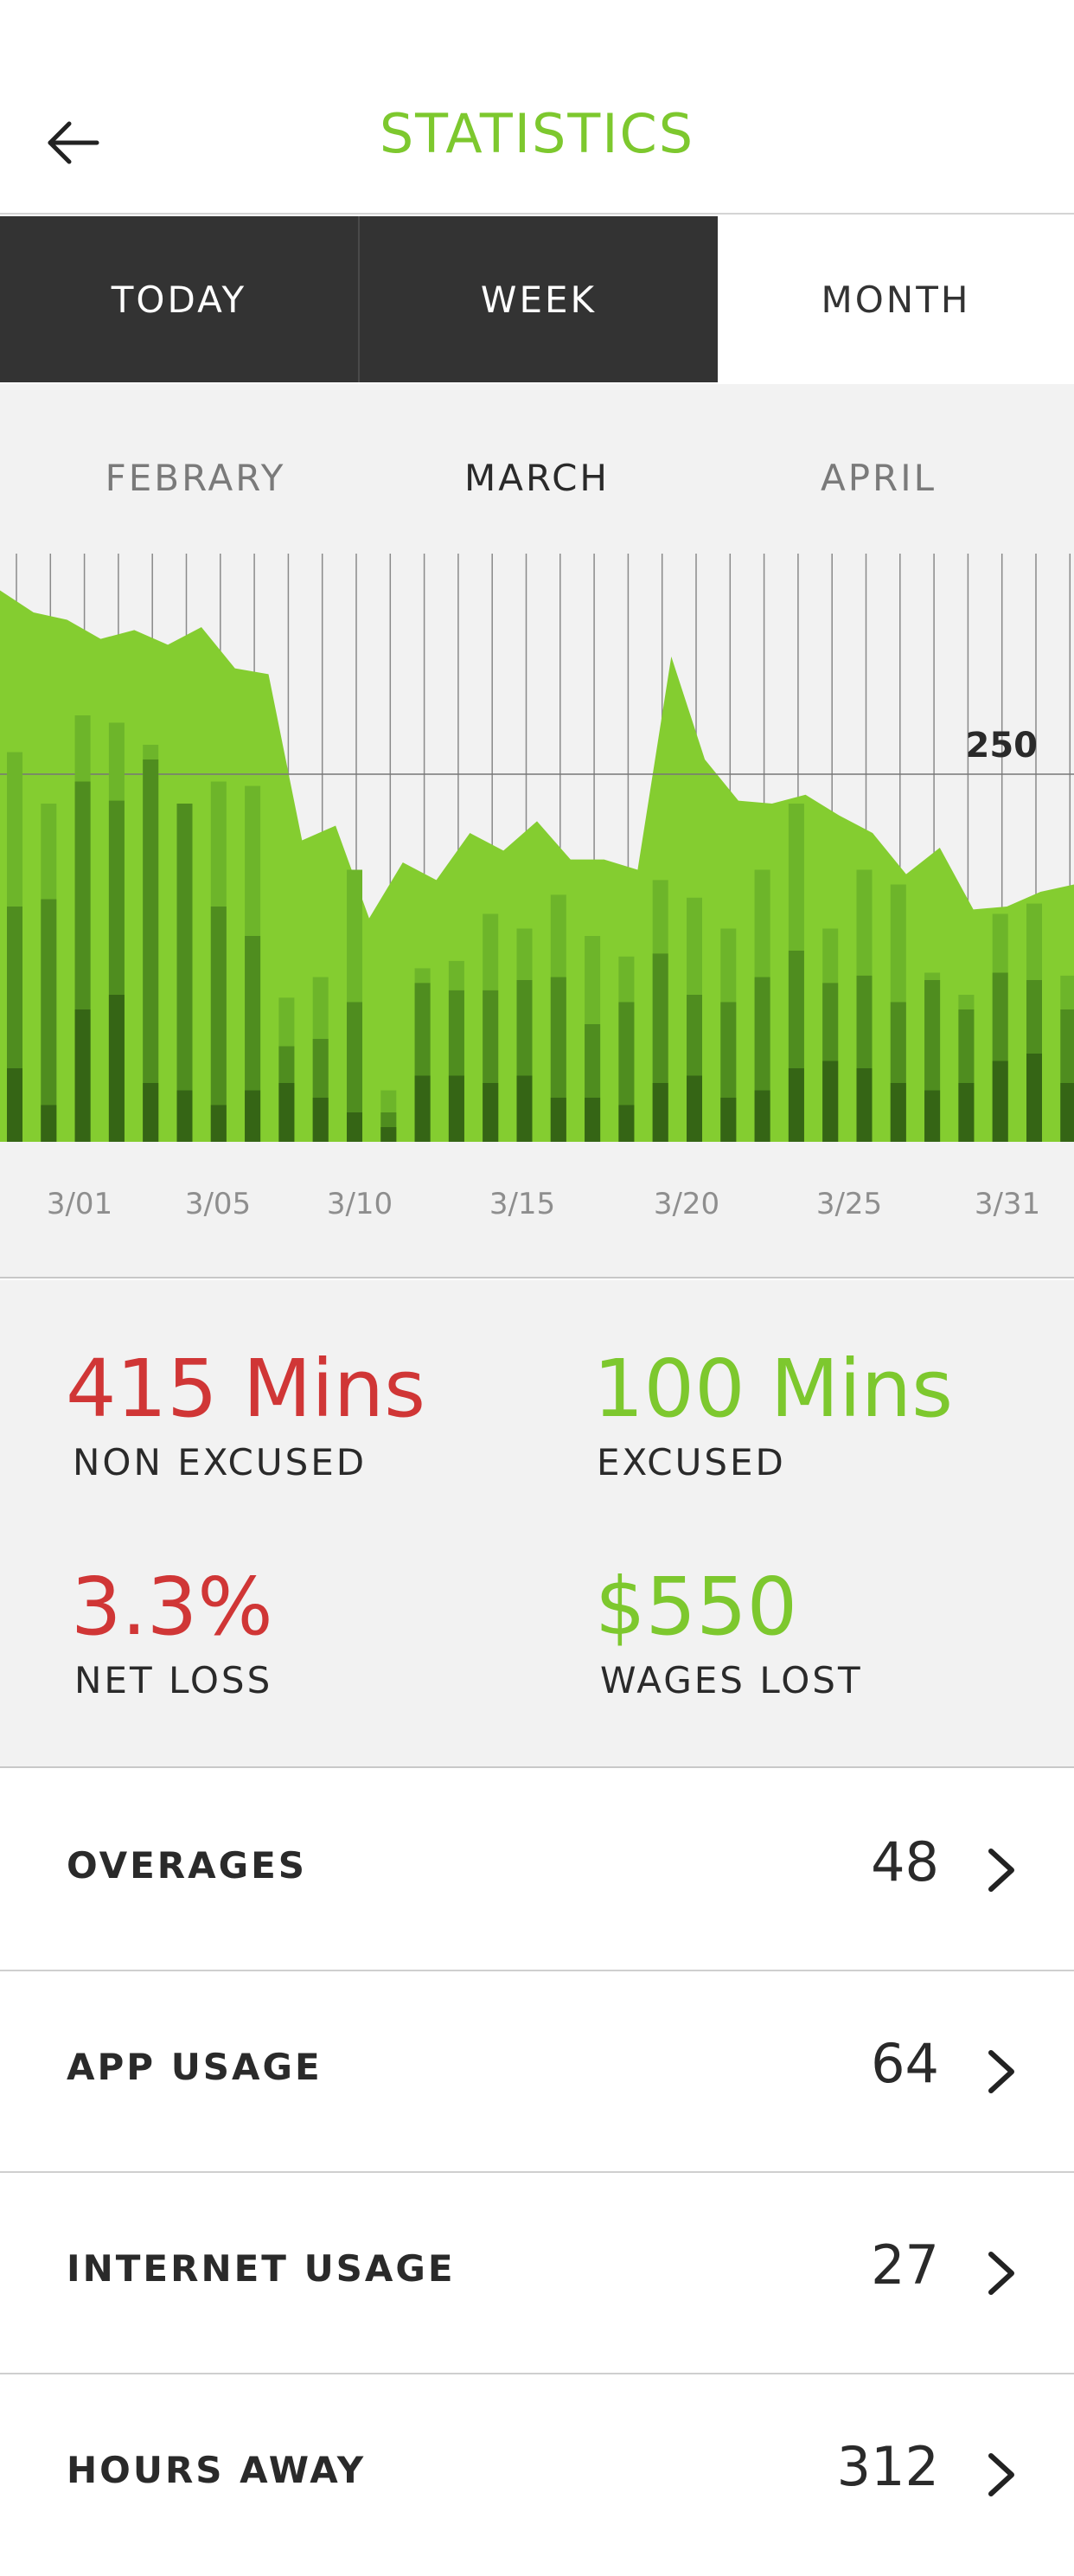 This screenshot has width=1074, height=2576. I want to click on month-selector: FEBRARY MARCH APRIL, so click(537, 487).